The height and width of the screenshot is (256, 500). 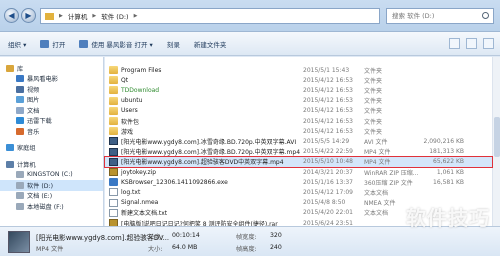 I want to click on size-label: 大小:, so click(x=155, y=249).